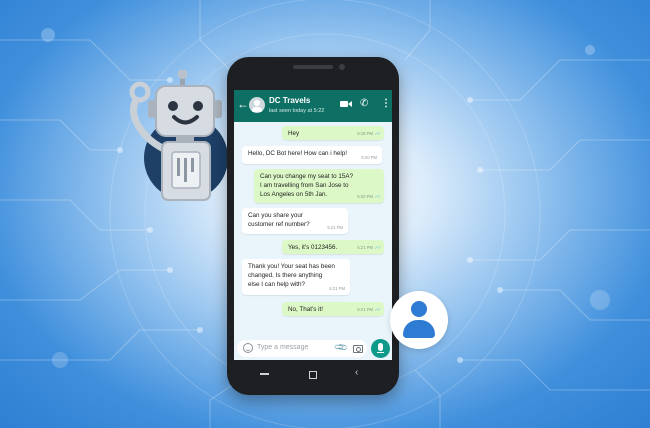  I want to click on contact-name: DC Travels, so click(289, 100).